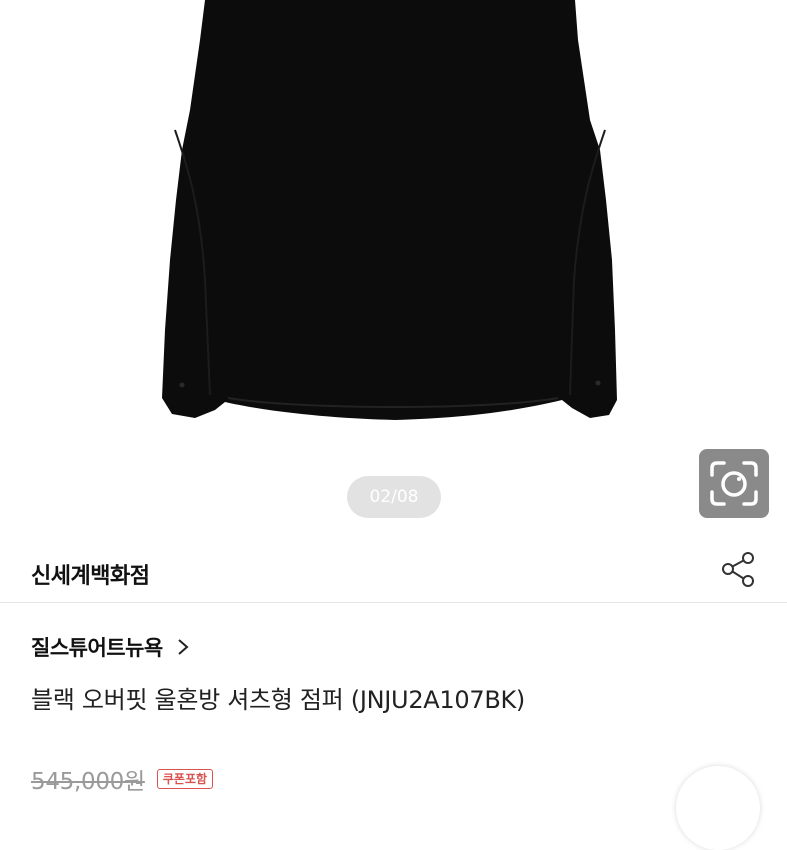 The height and width of the screenshot is (850, 787). I want to click on chevron-right-icon, so click(183, 647).